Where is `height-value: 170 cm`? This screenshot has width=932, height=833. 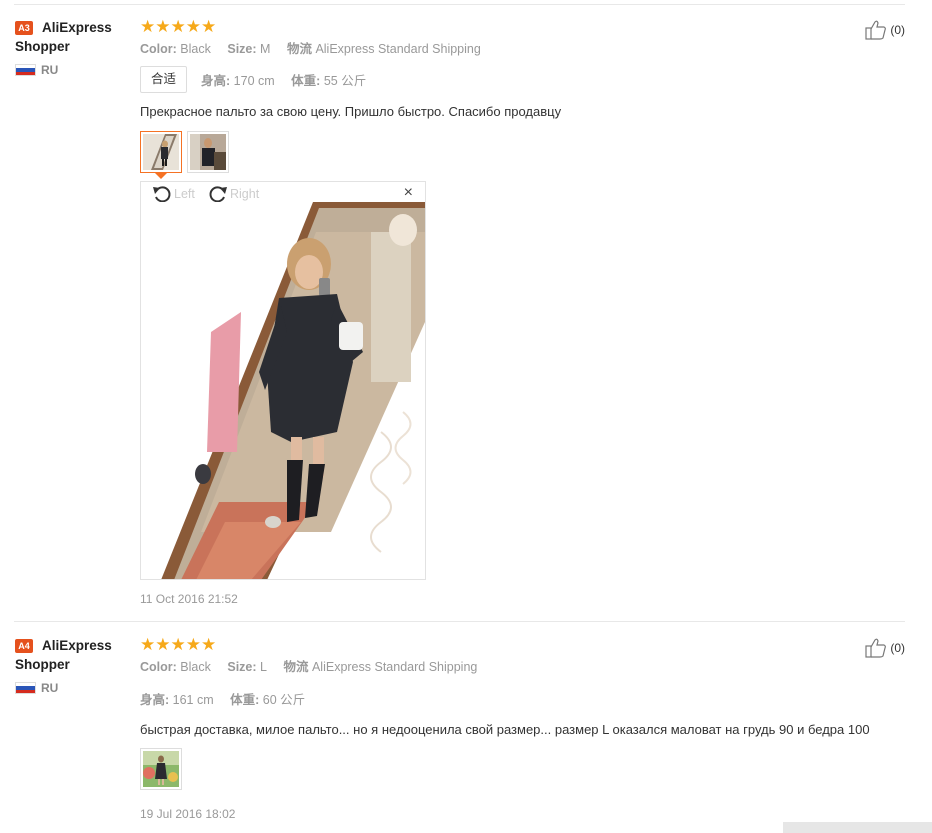
height-value: 170 cm is located at coordinates (254, 81).